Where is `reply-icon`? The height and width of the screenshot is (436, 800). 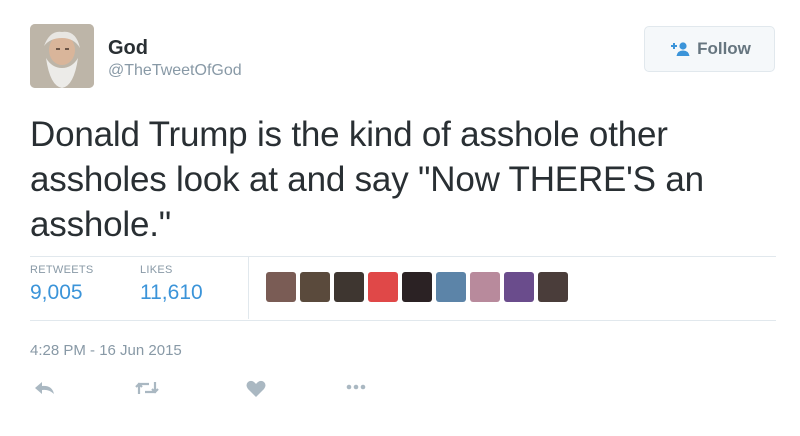 reply-icon is located at coordinates (44, 388).